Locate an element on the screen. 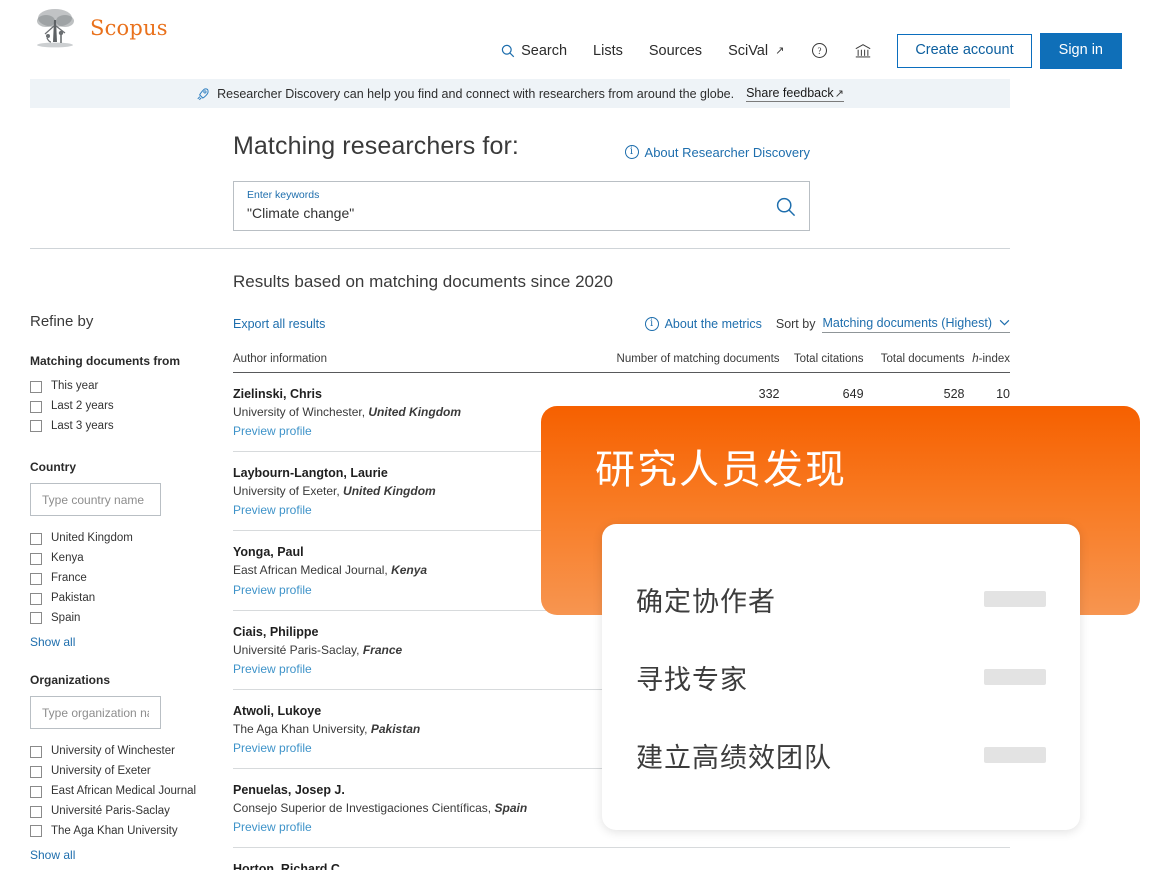  checkbox-university-of-winchester: University of Winchester is located at coordinates (120, 752).